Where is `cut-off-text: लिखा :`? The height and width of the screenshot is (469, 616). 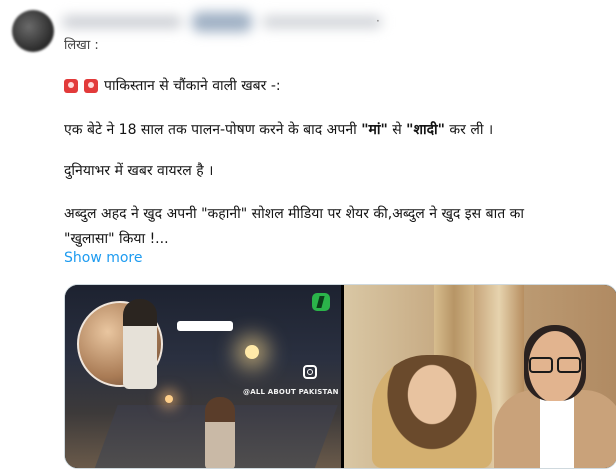
cut-off-text: लिखा : is located at coordinates (81, 44).